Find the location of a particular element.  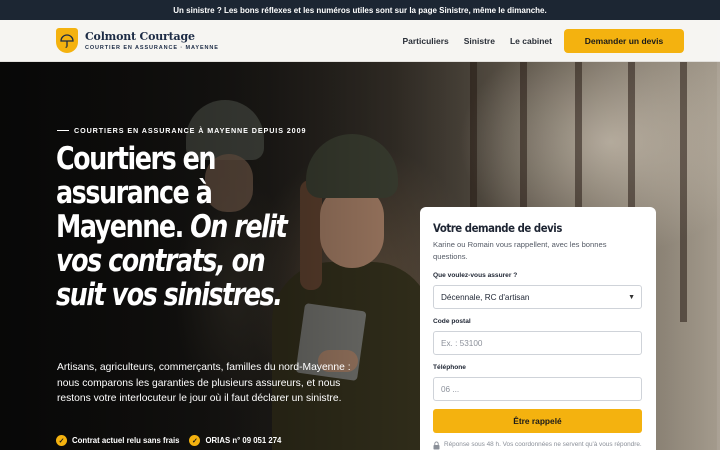

check-item: ✓ ORIAS n° 09 051 274 is located at coordinates (235, 440).